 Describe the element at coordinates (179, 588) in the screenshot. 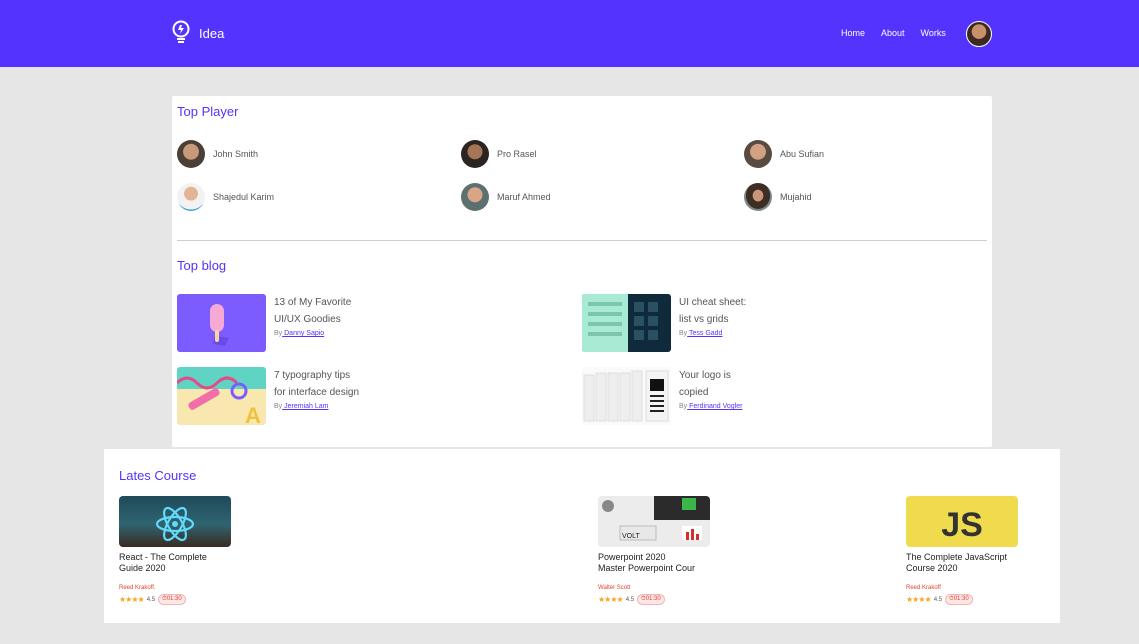

I see `course-author: Reed Krakoff.` at that location.